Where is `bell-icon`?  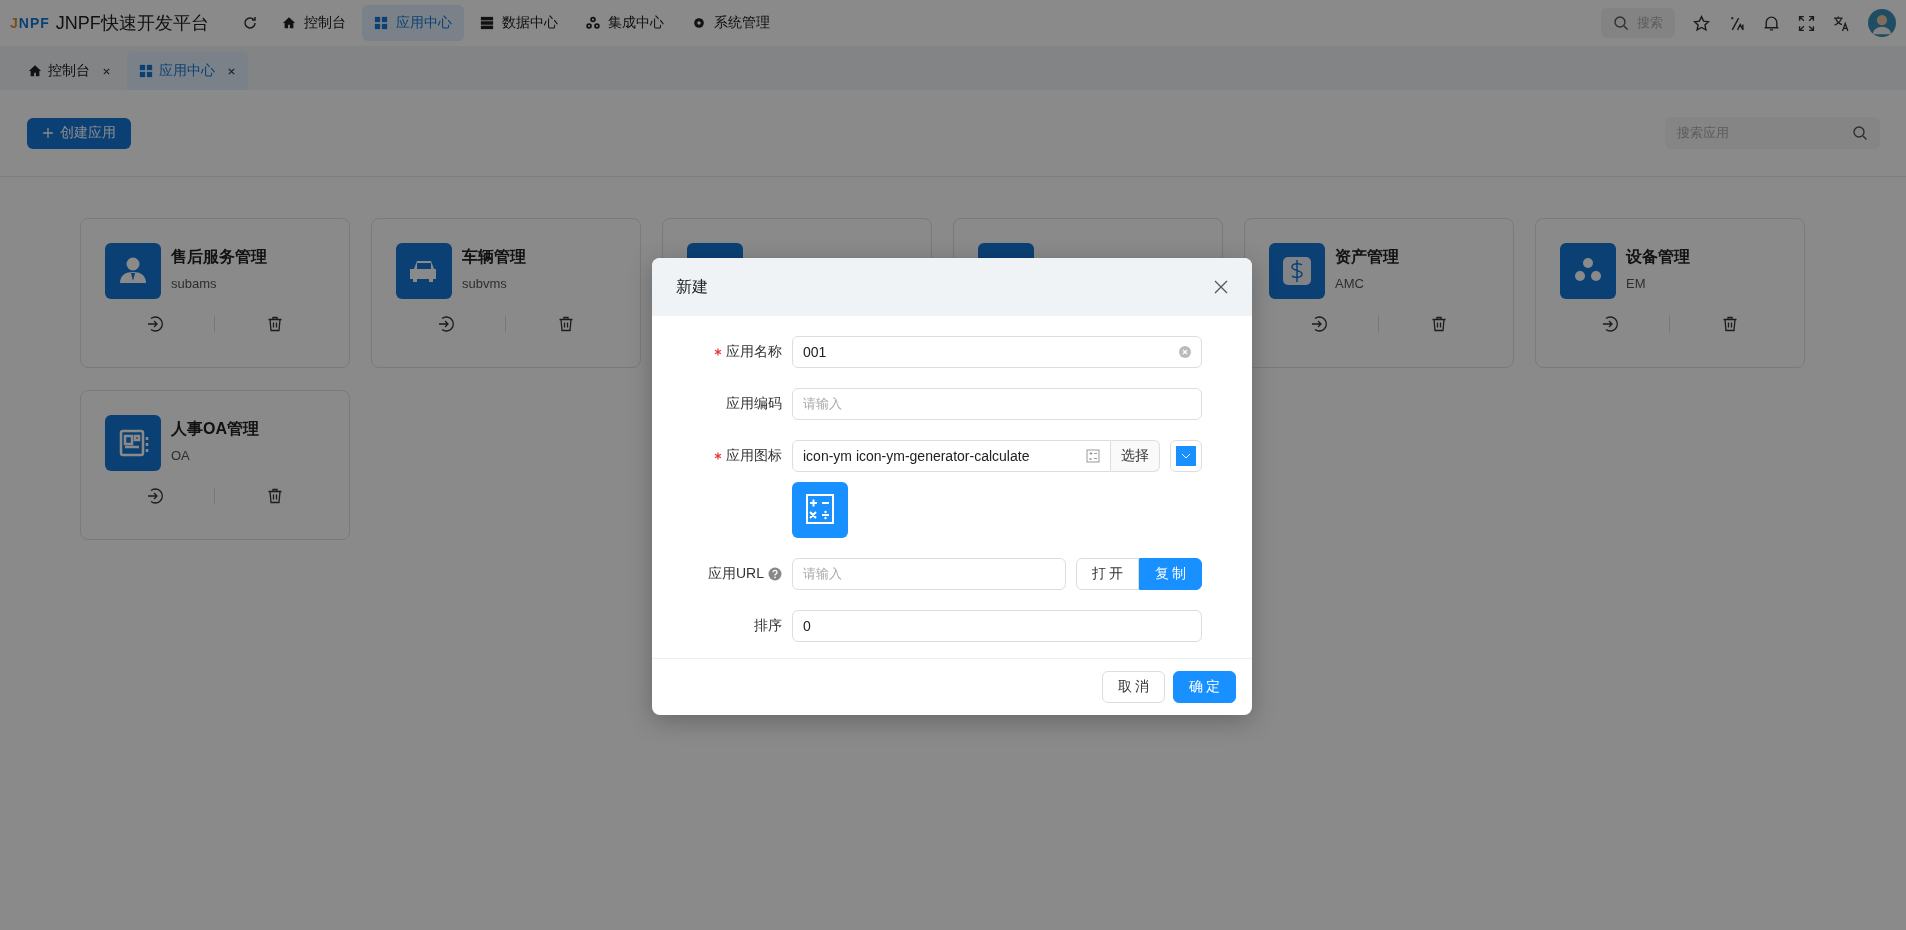
bell-icon is located at coordinates (1771, 23).